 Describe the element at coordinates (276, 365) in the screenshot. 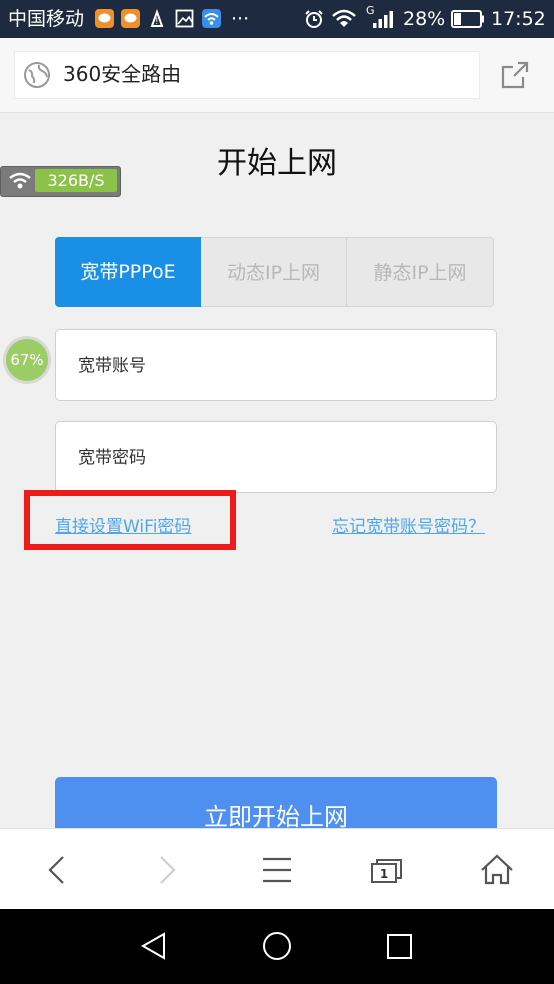

I see `broadband-account-input: 宽带账号` at that location.